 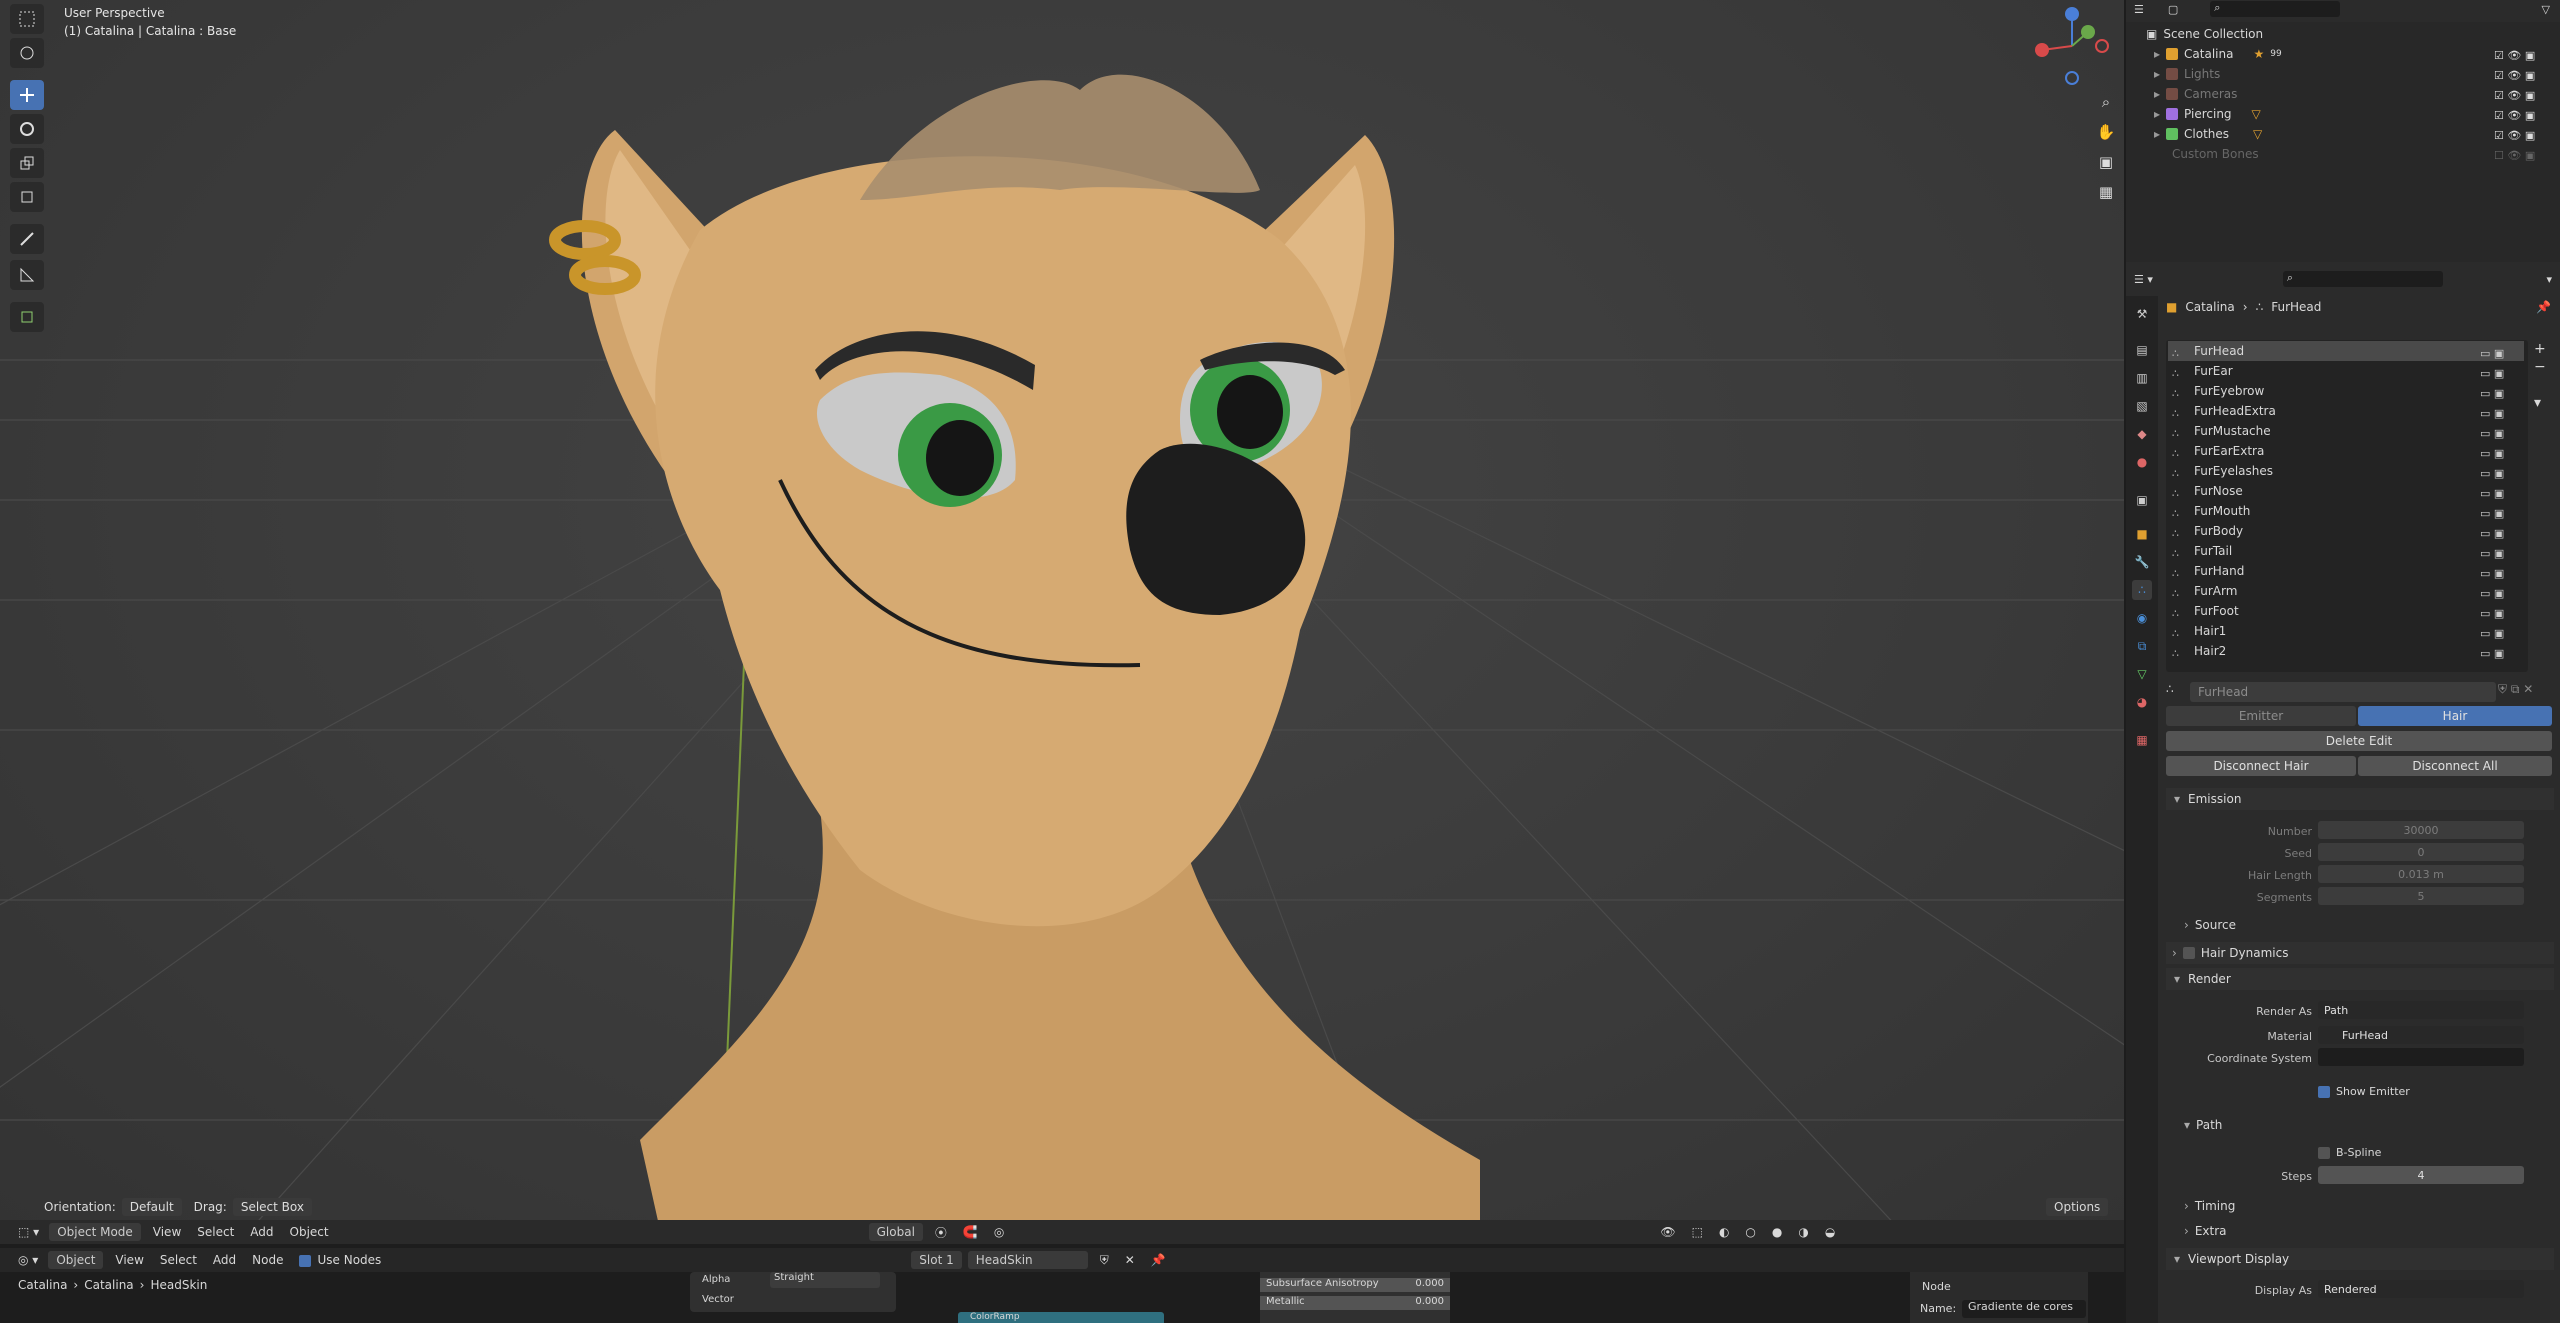 What do you see at coordinates (2142, 740) in the screenshot?
I see `texture-tab-icon: ▦` at bounding box center [2142, 740].